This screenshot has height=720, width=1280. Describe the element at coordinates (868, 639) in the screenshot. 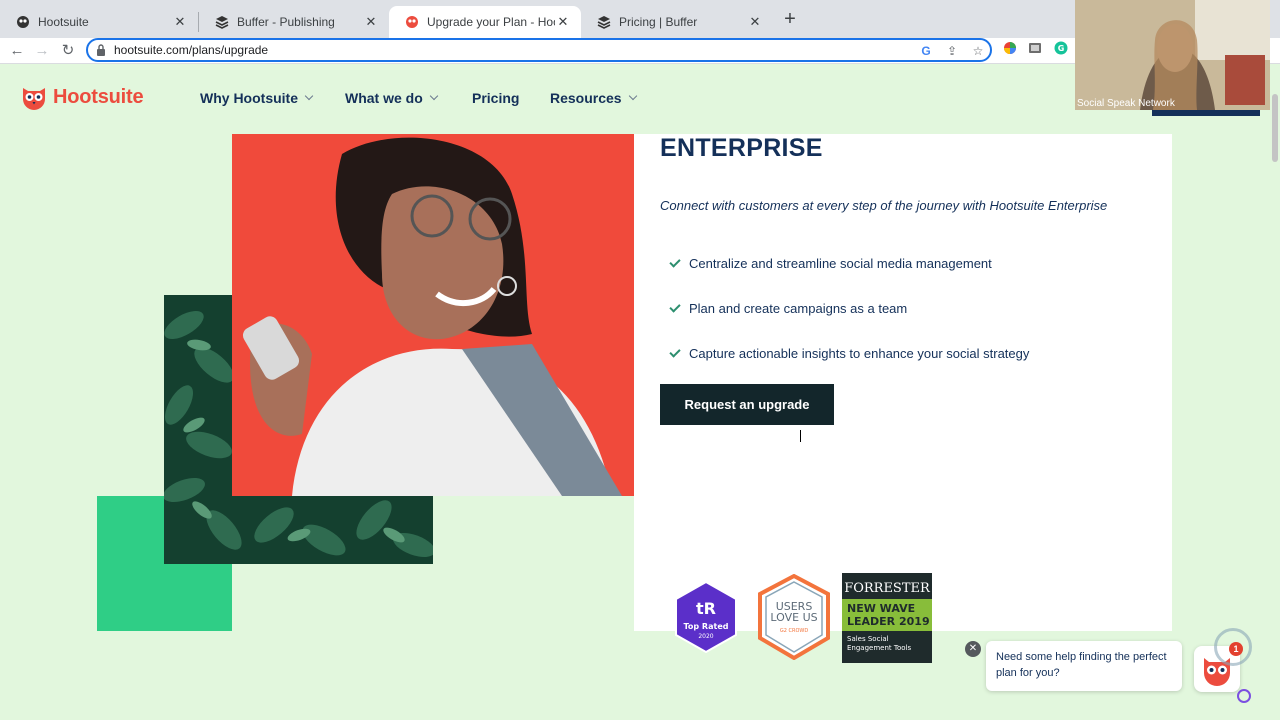

I see `badge-text: Sales Social` at that location.